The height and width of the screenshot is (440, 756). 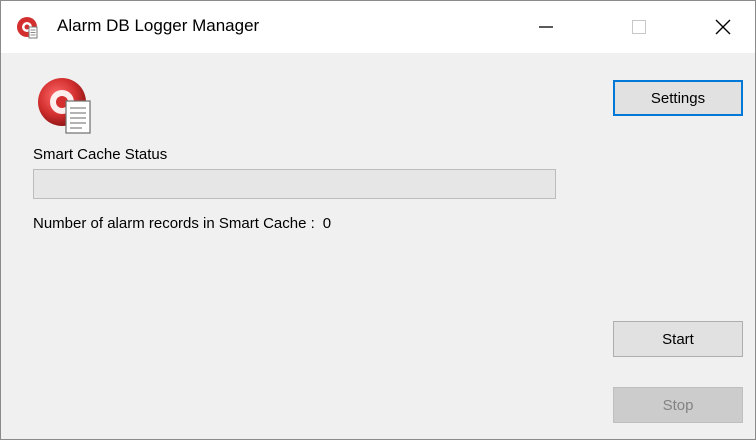 What do you see at coordinates (378, 27) in the screenshot?
I see `title-bar: Alarm DB Logger Manager` at bounding box center [378, 27].